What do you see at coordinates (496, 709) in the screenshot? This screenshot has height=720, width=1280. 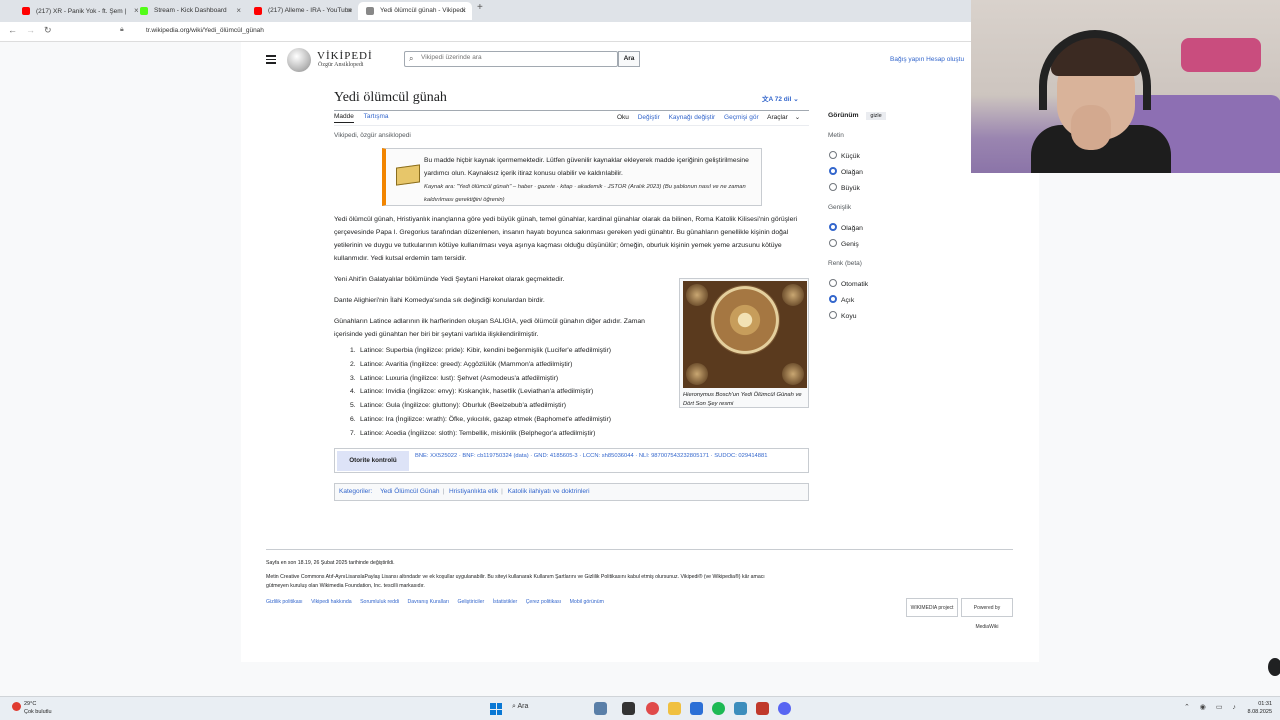 I see `windows-start-icon` at bounding box center [496, 709].